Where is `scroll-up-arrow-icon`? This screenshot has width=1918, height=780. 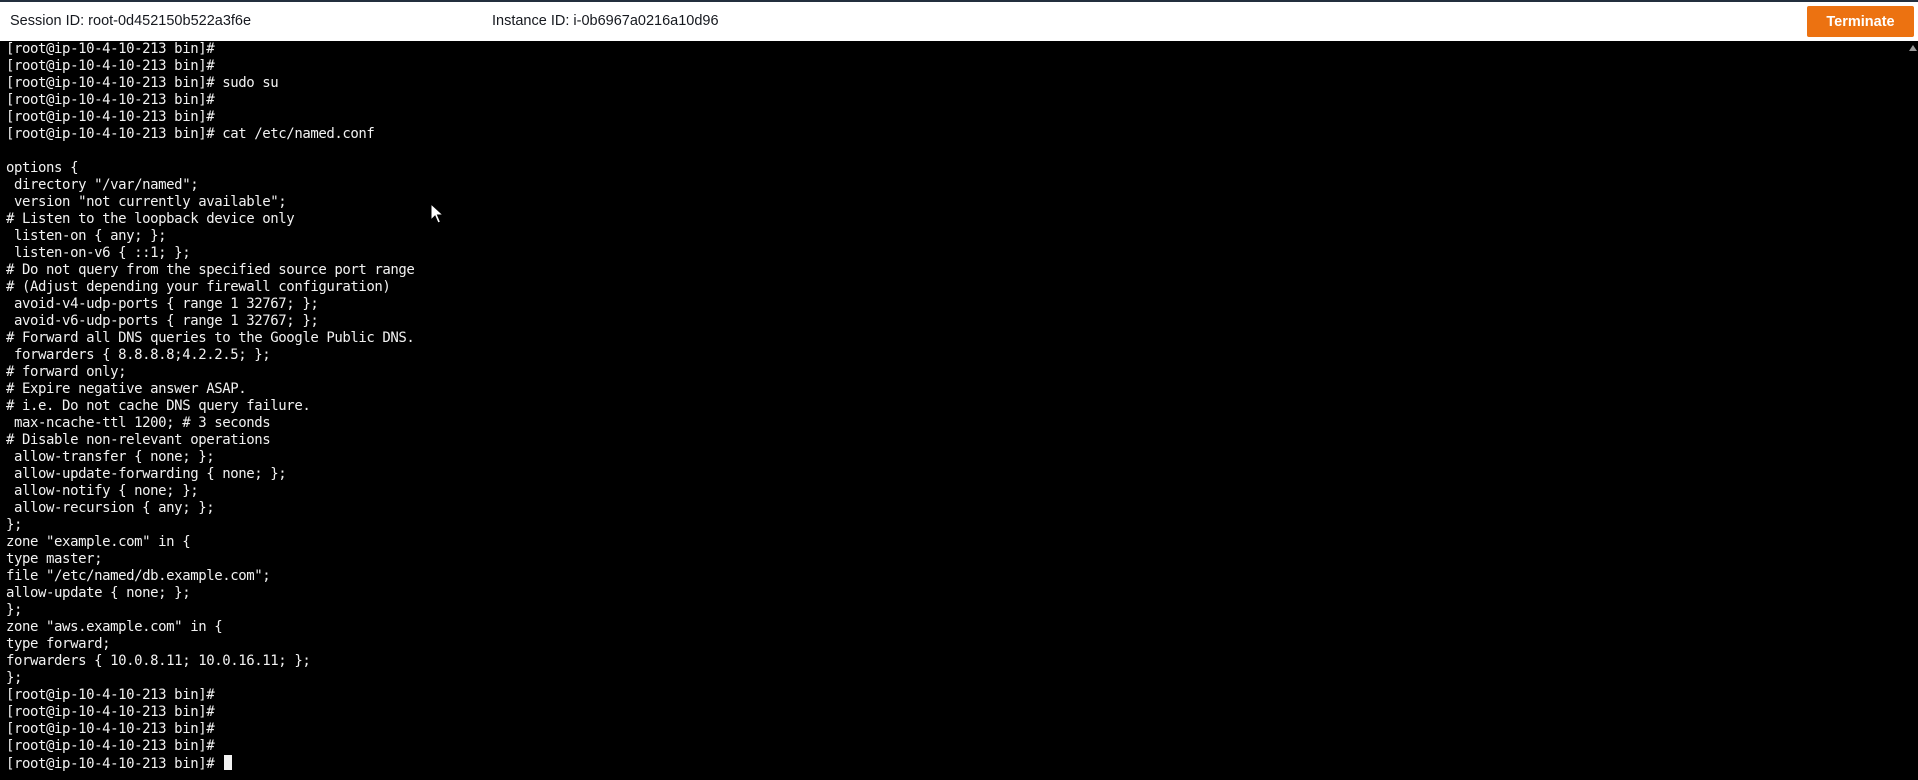
scroll-up-arrow-icon is located at coordinates (1913, 48).